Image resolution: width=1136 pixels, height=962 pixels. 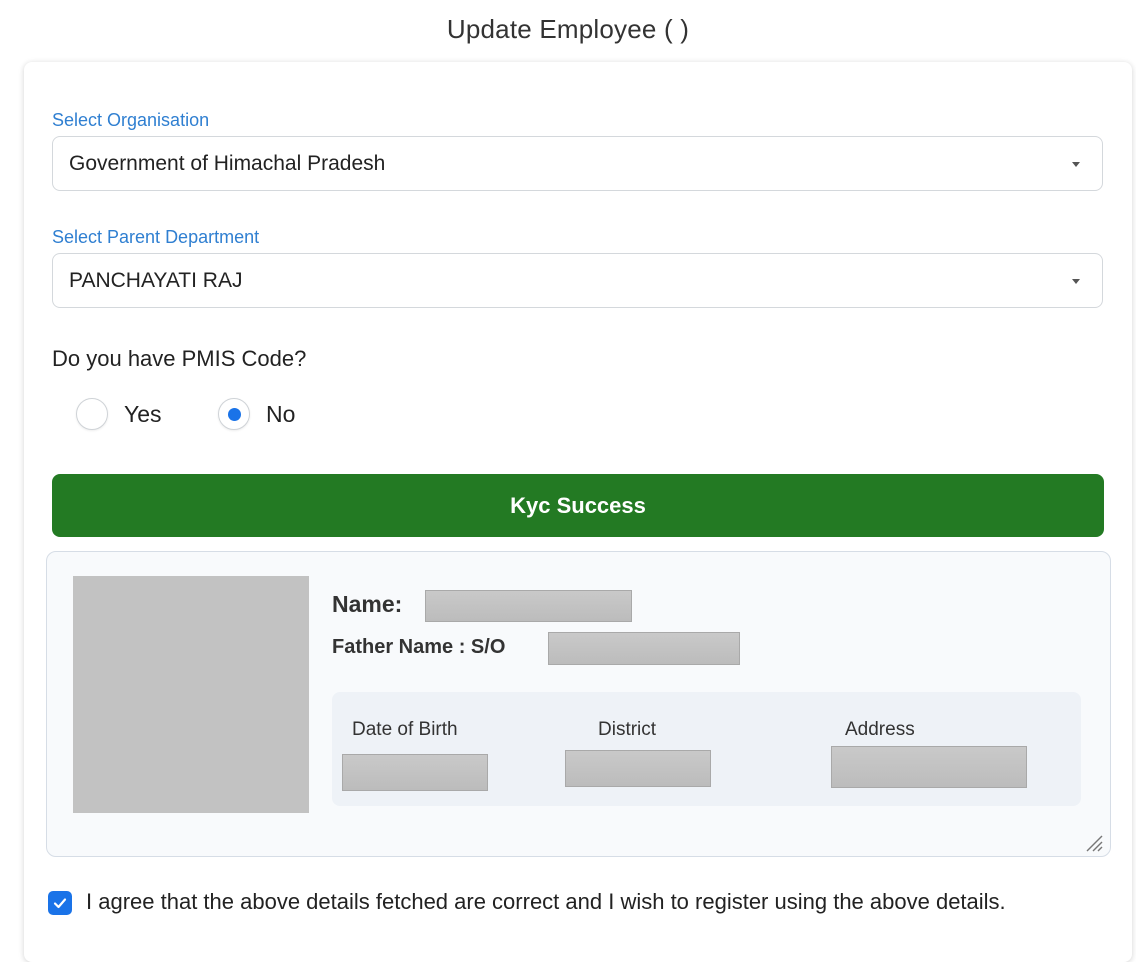 I want to click on address-column-header: Address, so click(x=880, y=729).